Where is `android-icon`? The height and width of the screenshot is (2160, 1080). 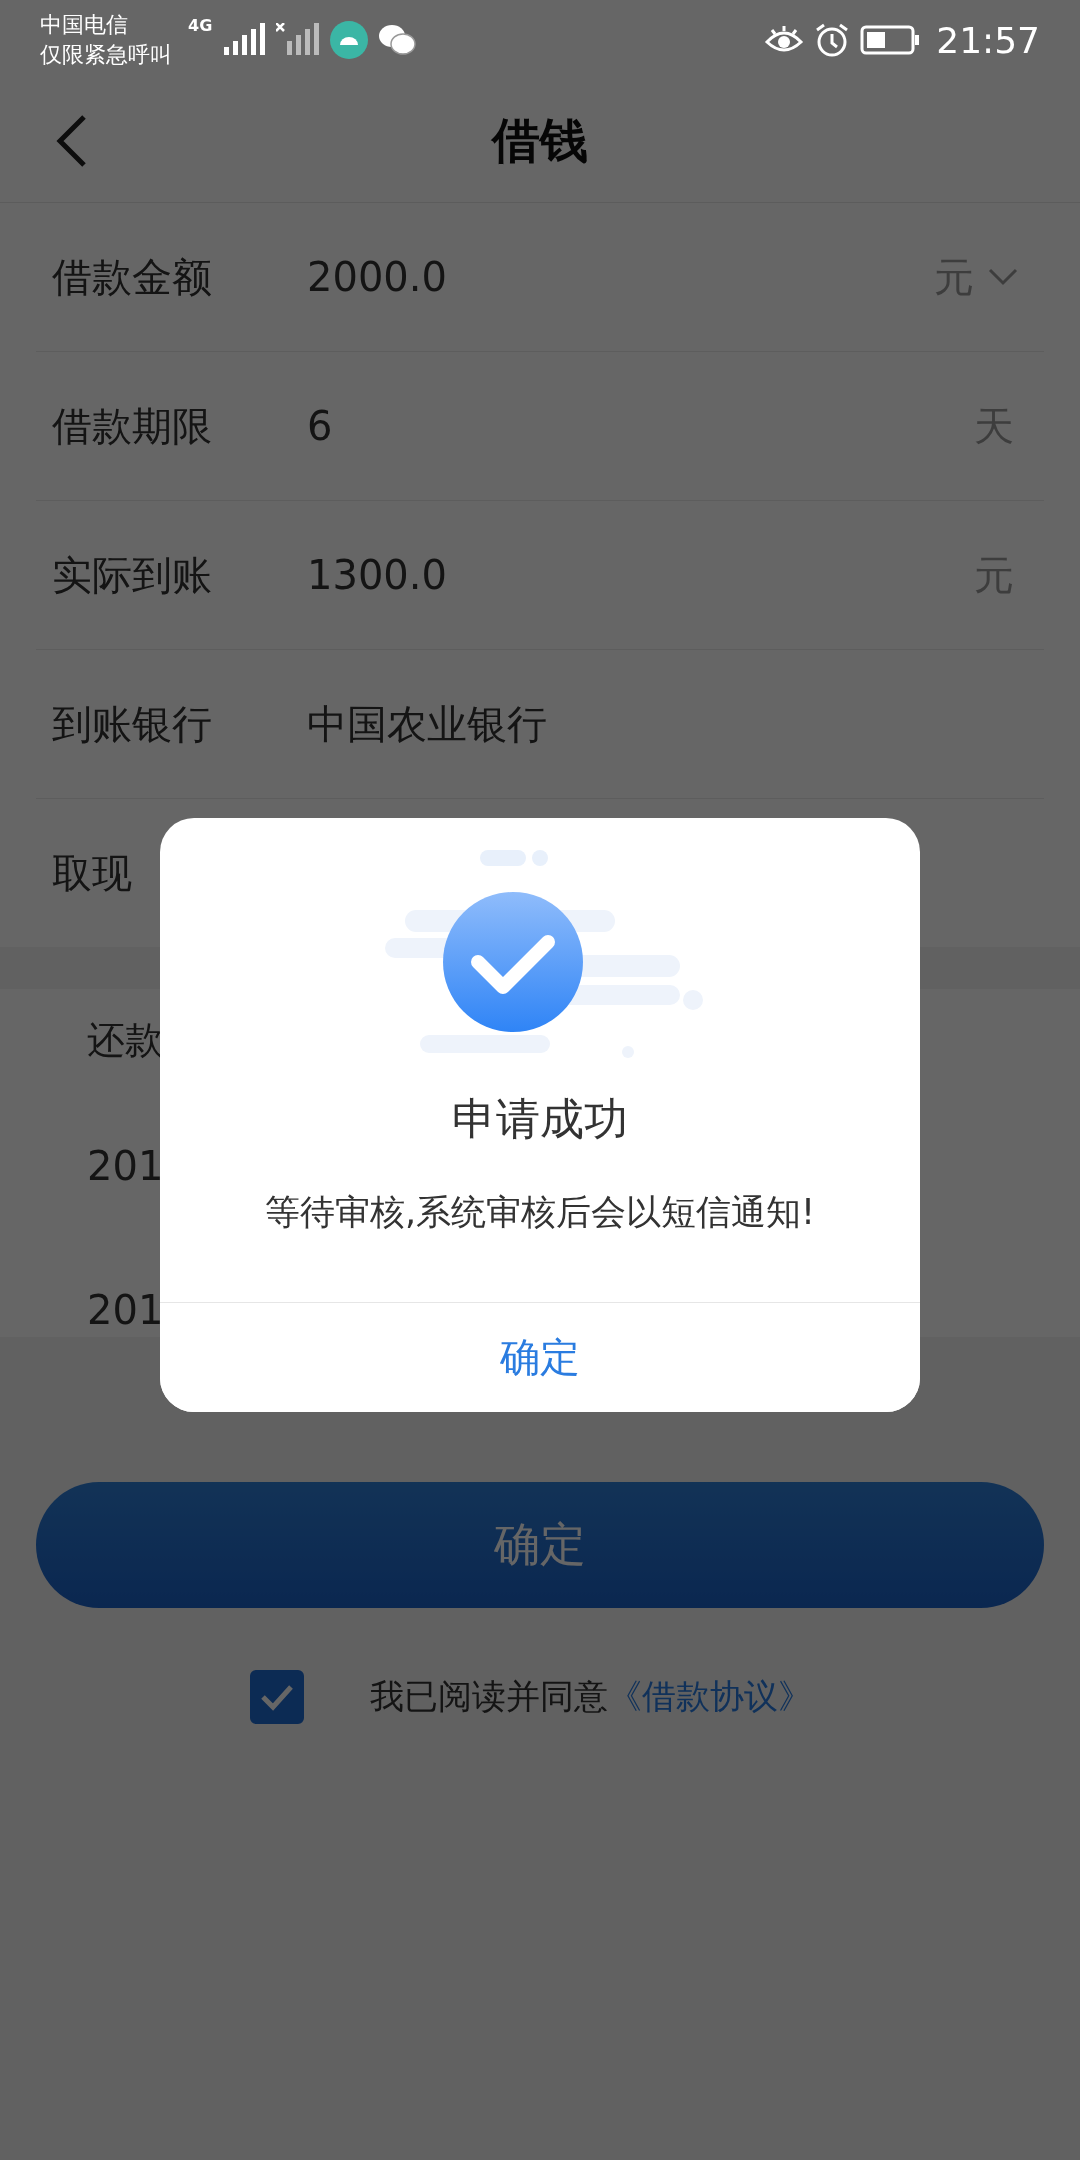 android-icon is located at coordinates (349, 40).